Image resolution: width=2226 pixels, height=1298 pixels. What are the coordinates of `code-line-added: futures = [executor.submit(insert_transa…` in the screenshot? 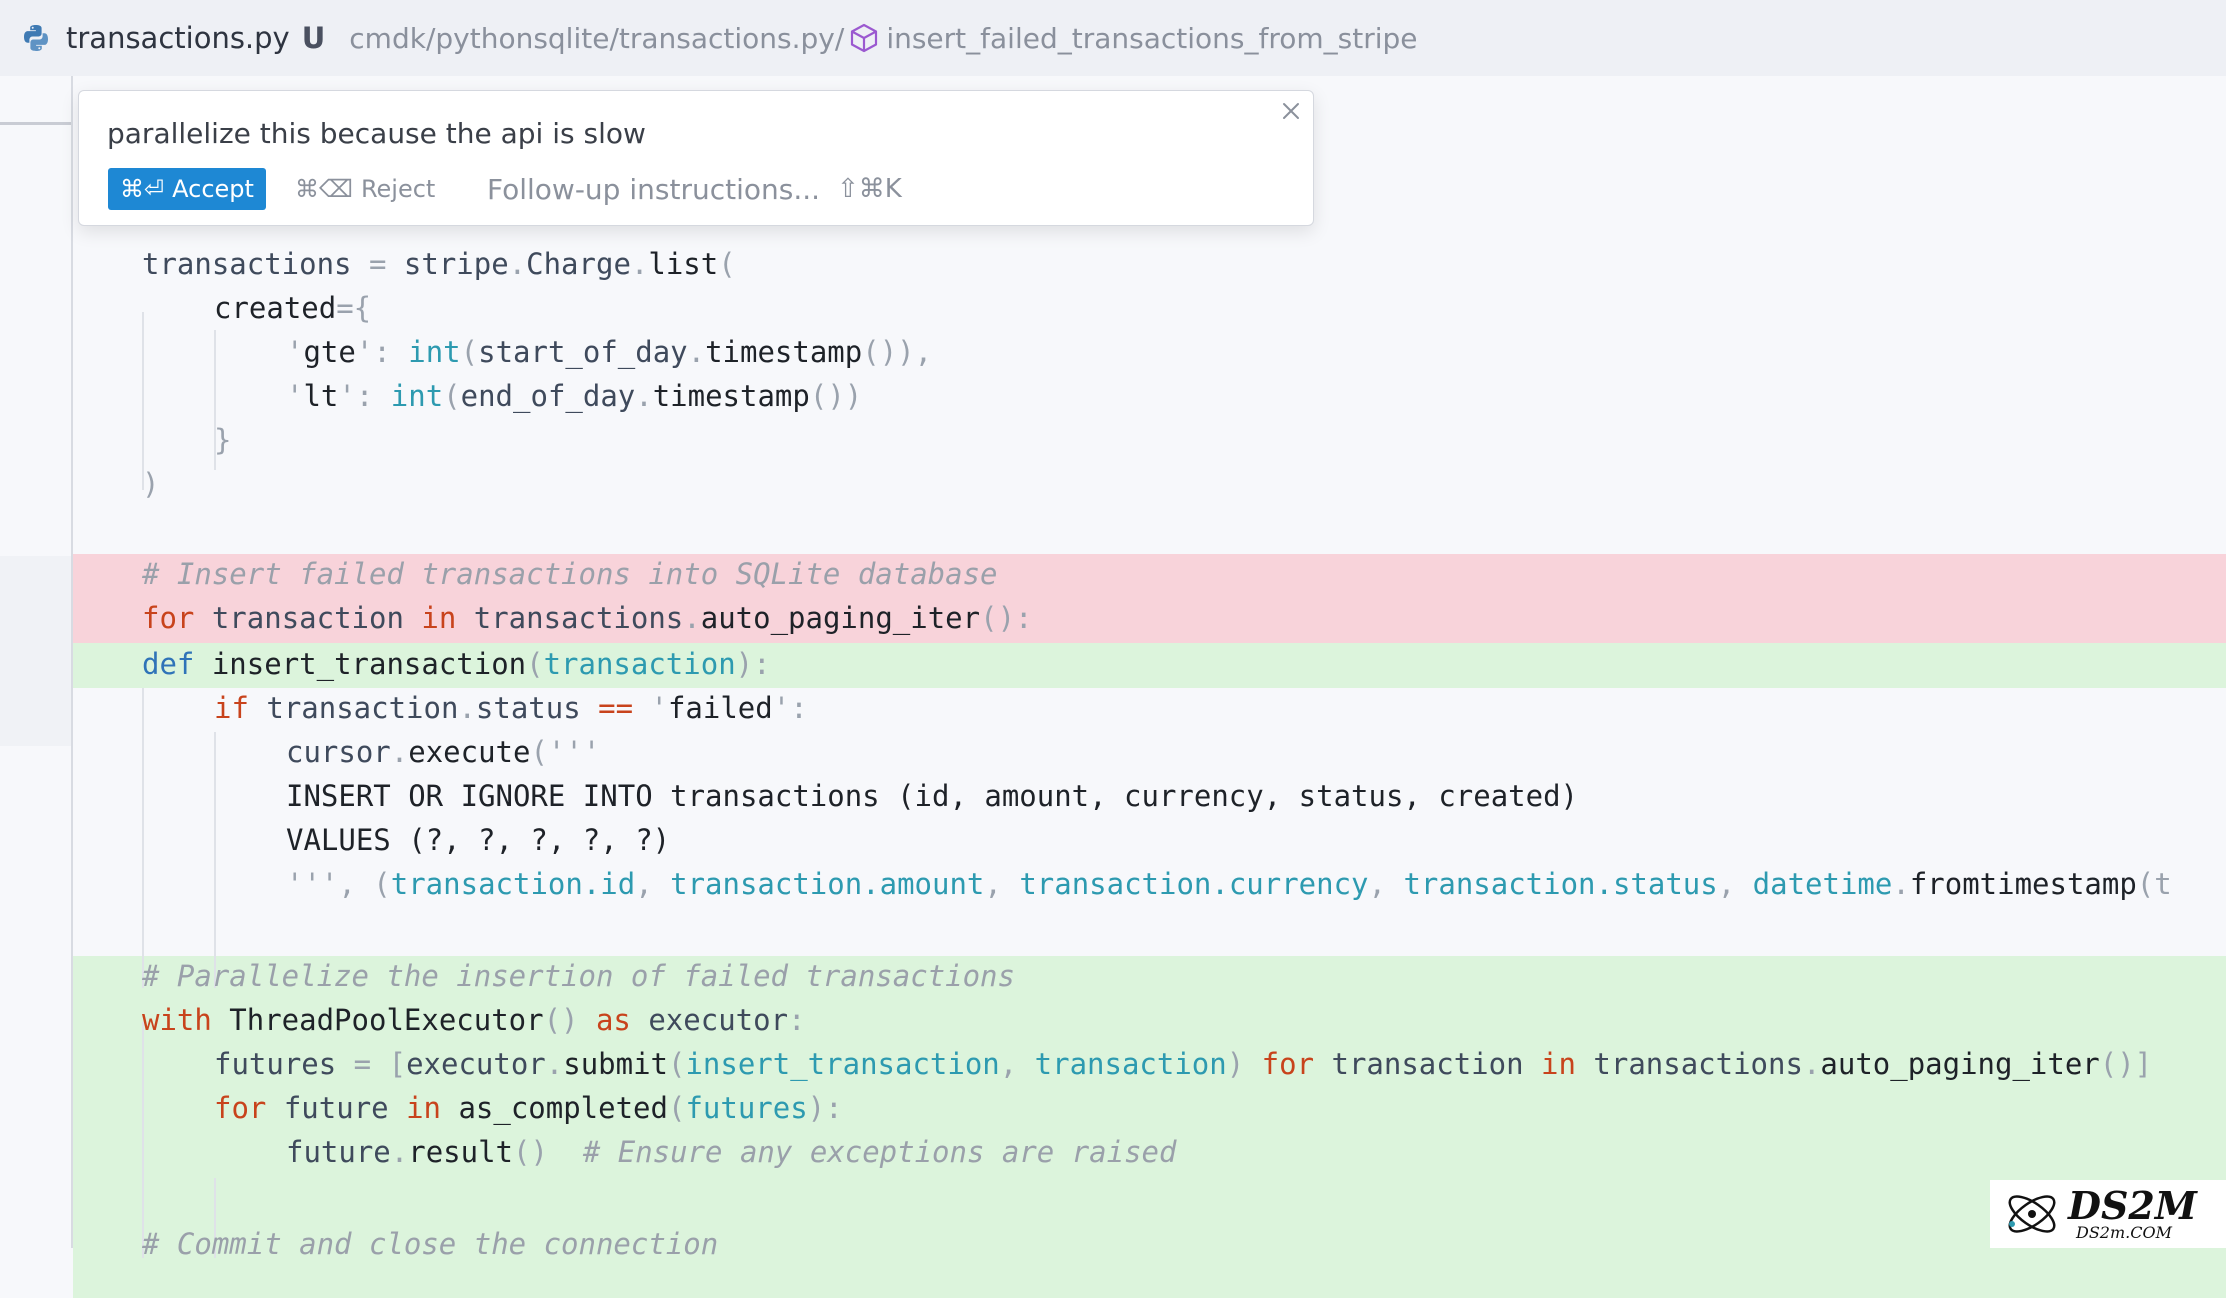 It's located at (1183, 1064).